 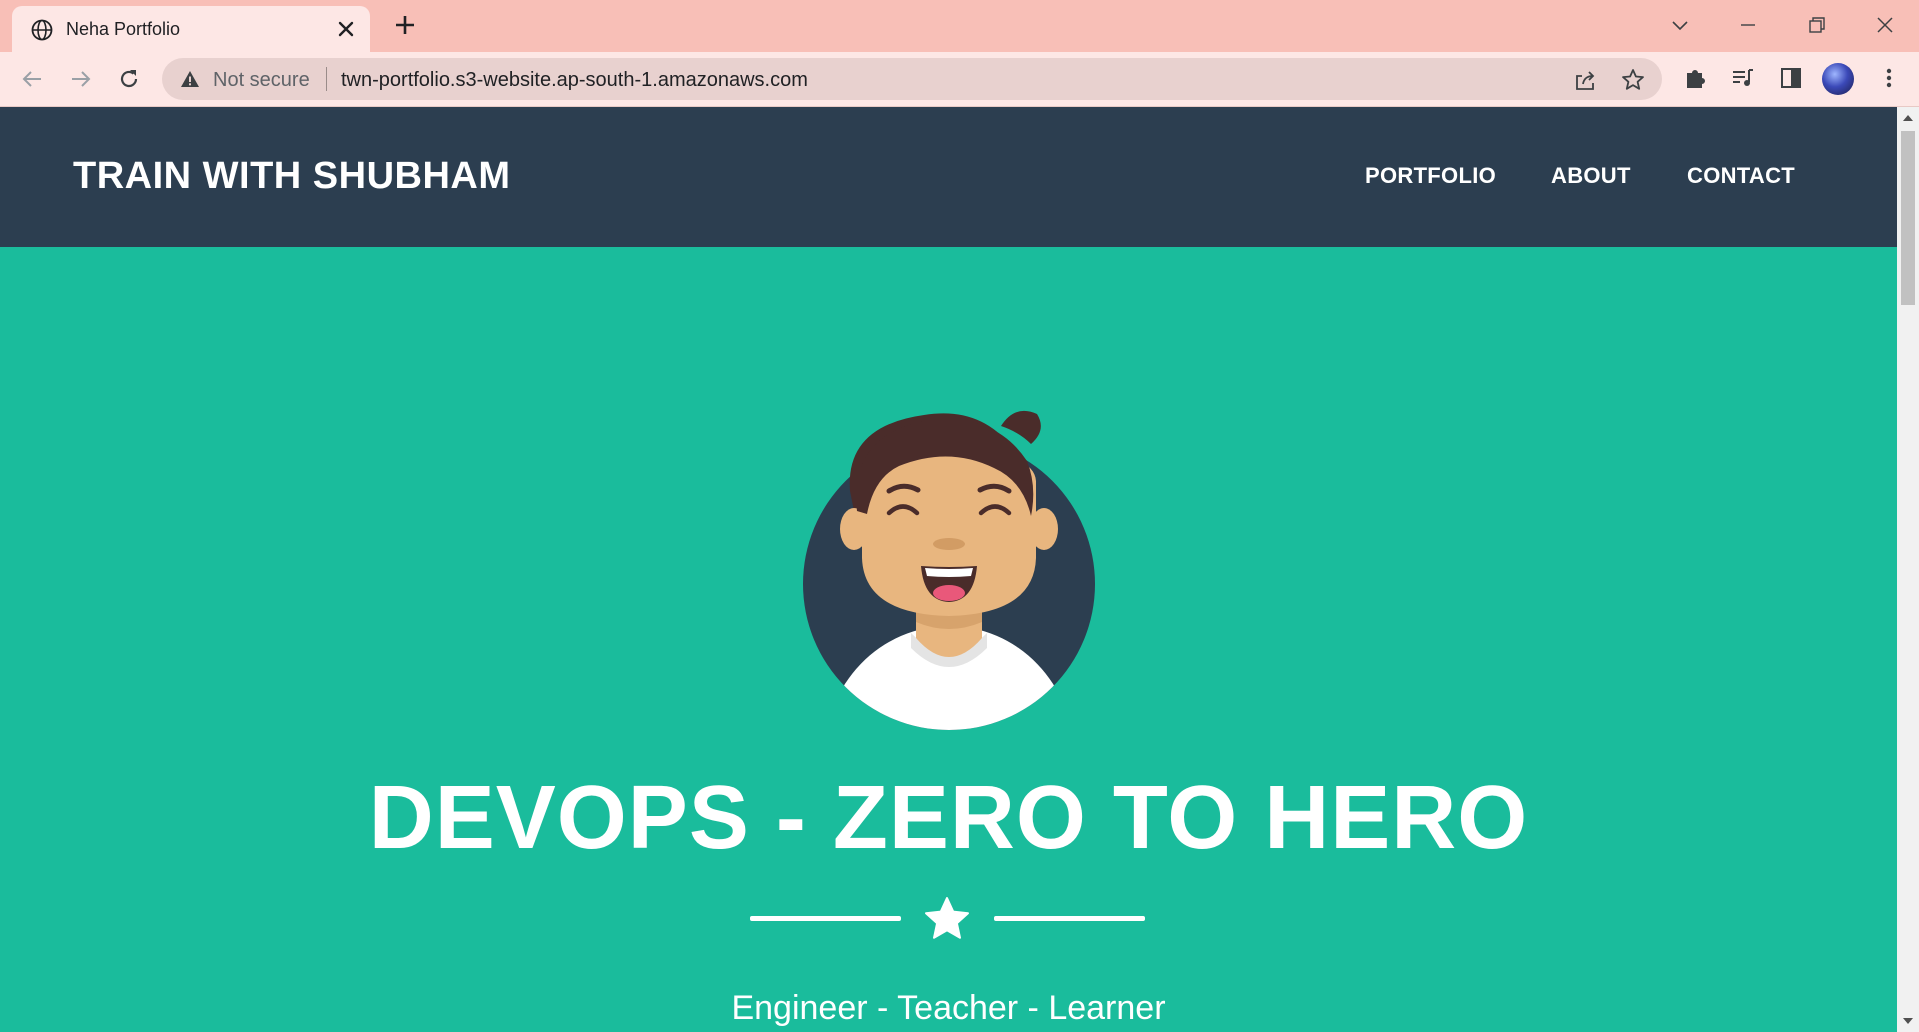 I want to click on profile-illustration, so click(x=949, y=570).